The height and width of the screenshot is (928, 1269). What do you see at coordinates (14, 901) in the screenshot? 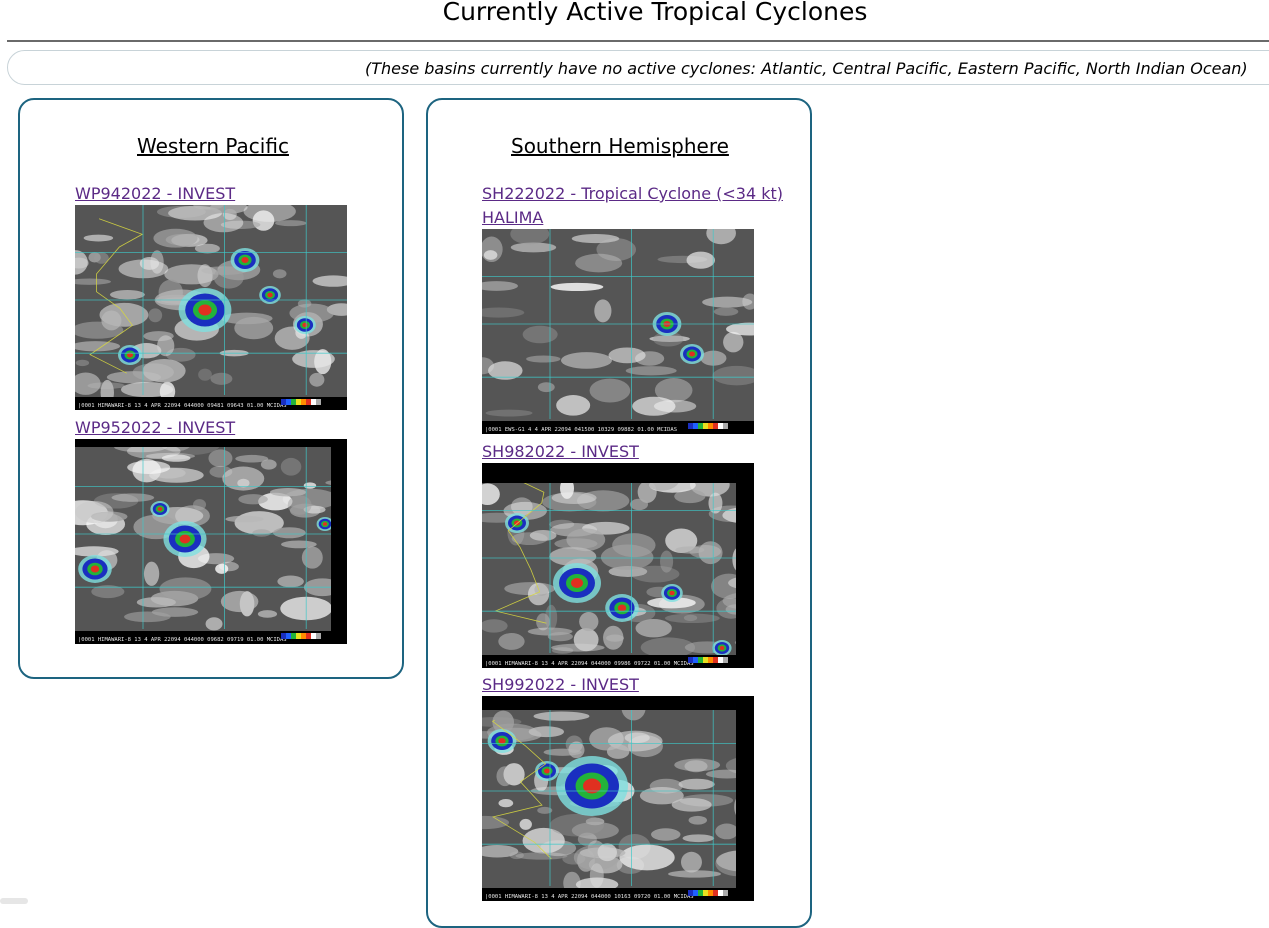
I see `scroll-corner` at bounding box center [14, 901].